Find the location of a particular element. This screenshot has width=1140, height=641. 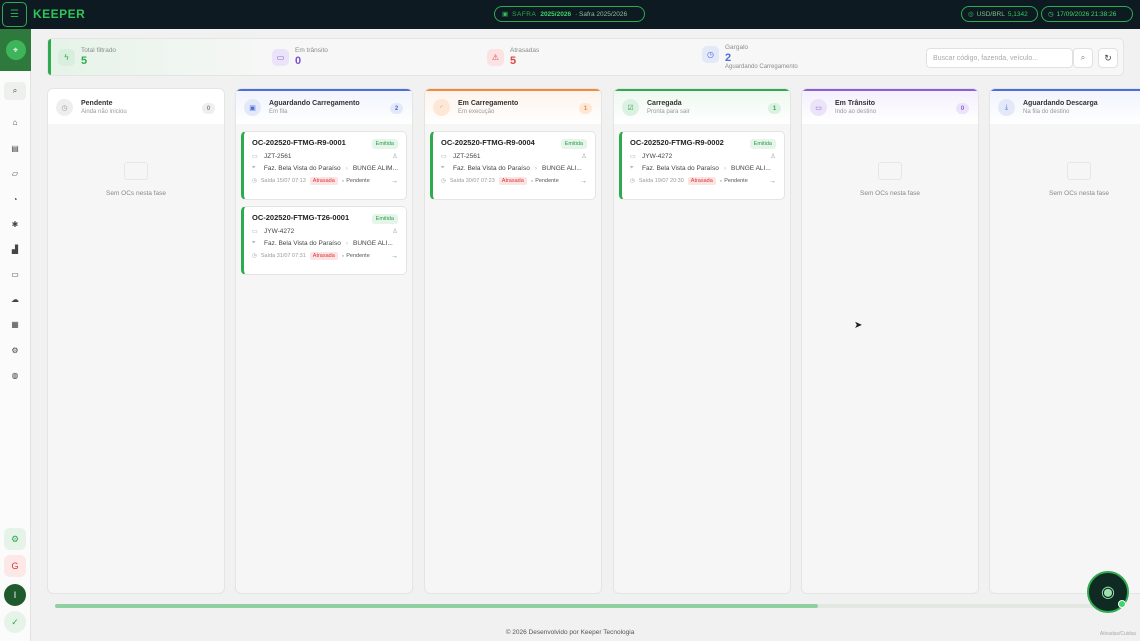

dollar-icon: ◎ is located at coordinates (971, 14).